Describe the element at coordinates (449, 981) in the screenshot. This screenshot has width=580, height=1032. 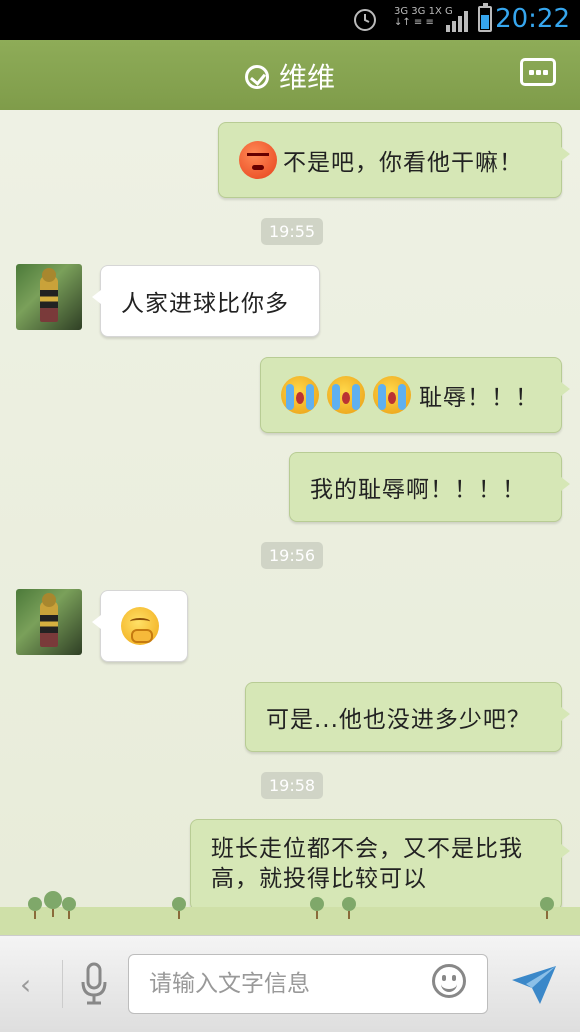
I see `emoji-picker-icon` at that location.